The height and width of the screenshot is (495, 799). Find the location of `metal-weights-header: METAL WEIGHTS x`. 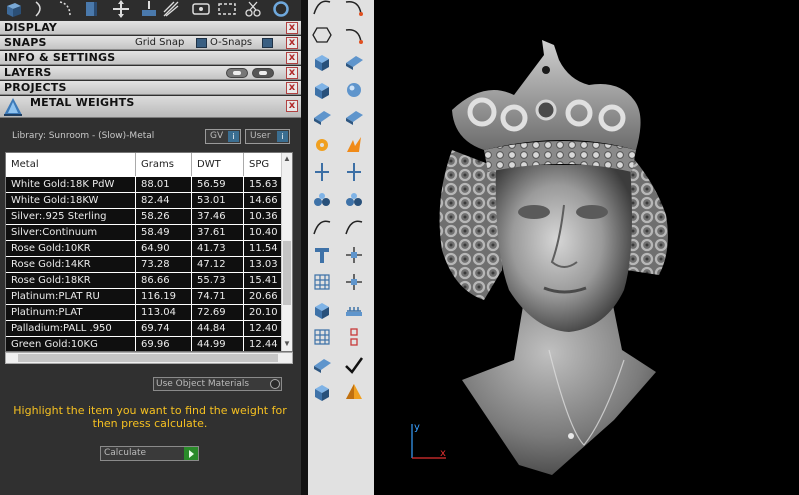

metal-weights-header: METAL WEIGHTS x is located at coordinates (150, 107).